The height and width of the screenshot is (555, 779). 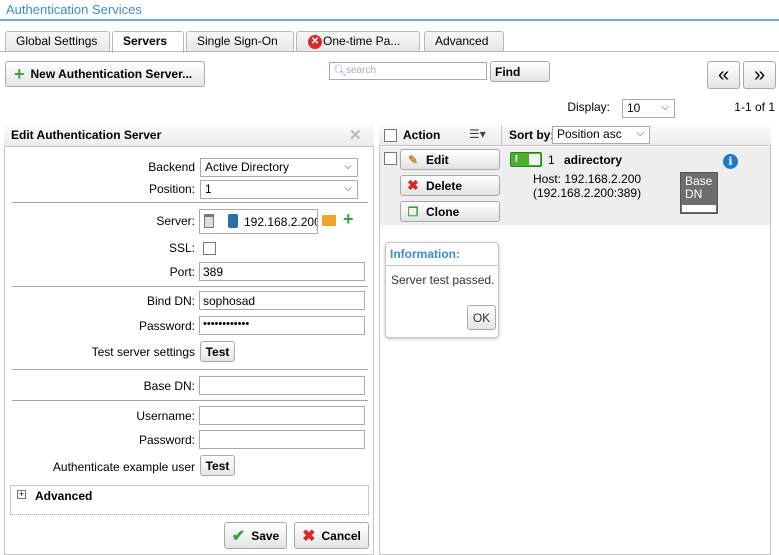 What do you see at coordinates (408, 71) in the screenshot?
I see `search-box: 🔍︎ search` at bounding box center [408, 71].